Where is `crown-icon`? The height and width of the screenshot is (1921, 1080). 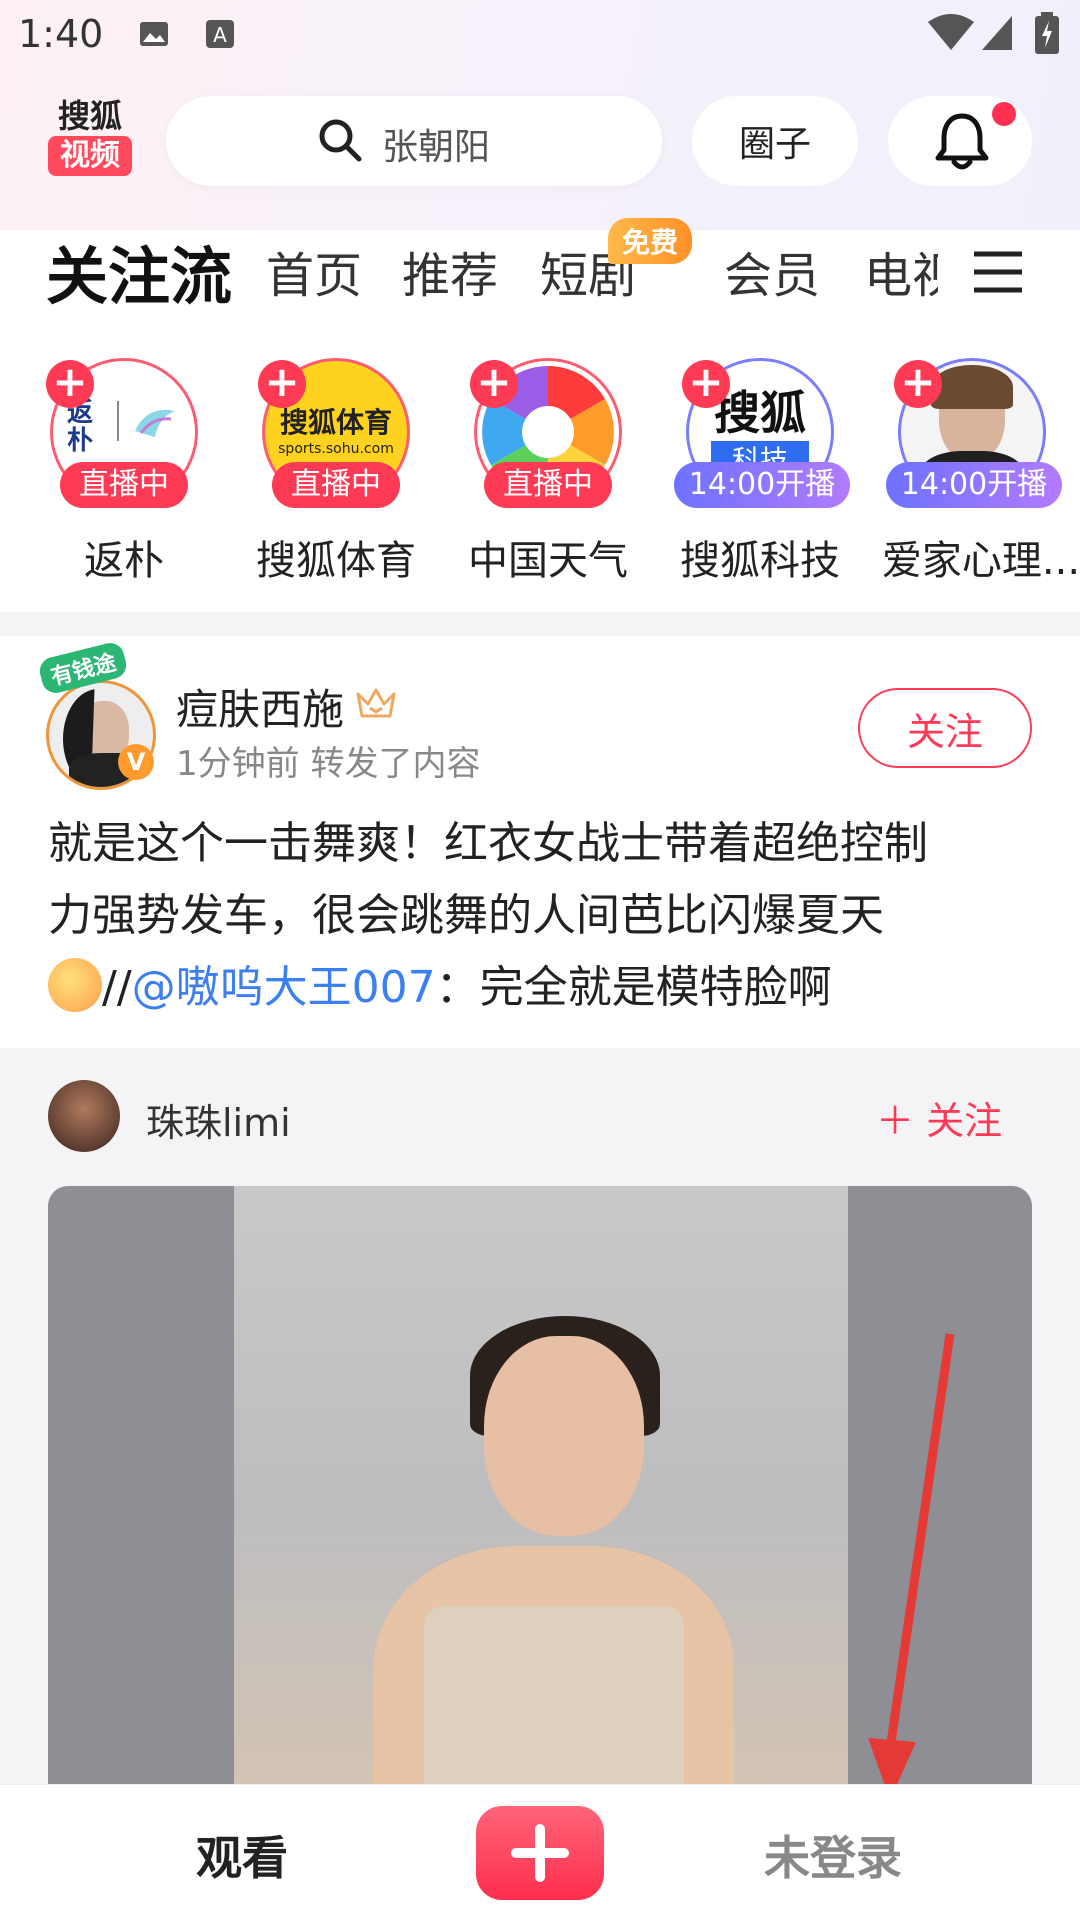
crown-icon is located at coordinates (376, 704).